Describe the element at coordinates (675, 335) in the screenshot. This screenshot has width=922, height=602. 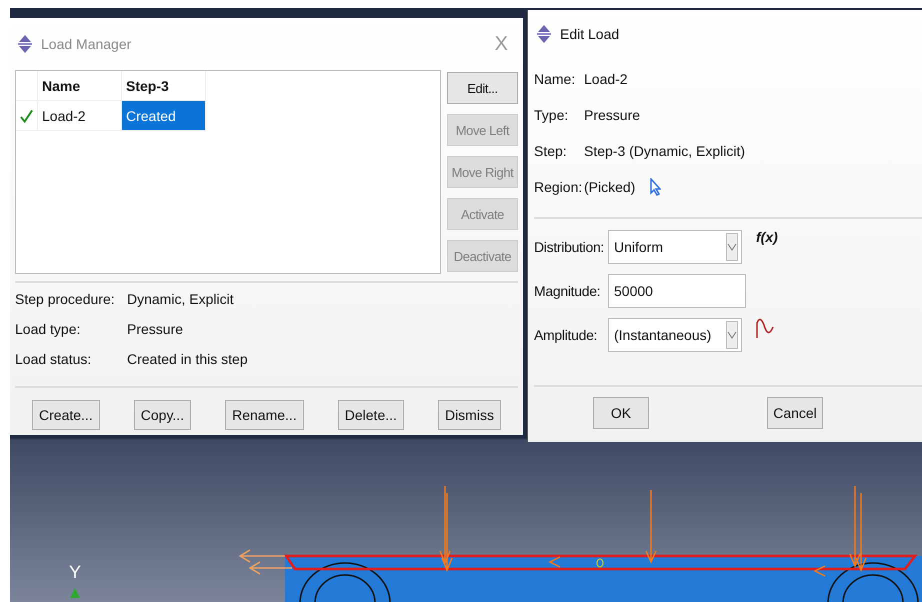
I see `dropdown-field: (Instantaneous)` at that location.